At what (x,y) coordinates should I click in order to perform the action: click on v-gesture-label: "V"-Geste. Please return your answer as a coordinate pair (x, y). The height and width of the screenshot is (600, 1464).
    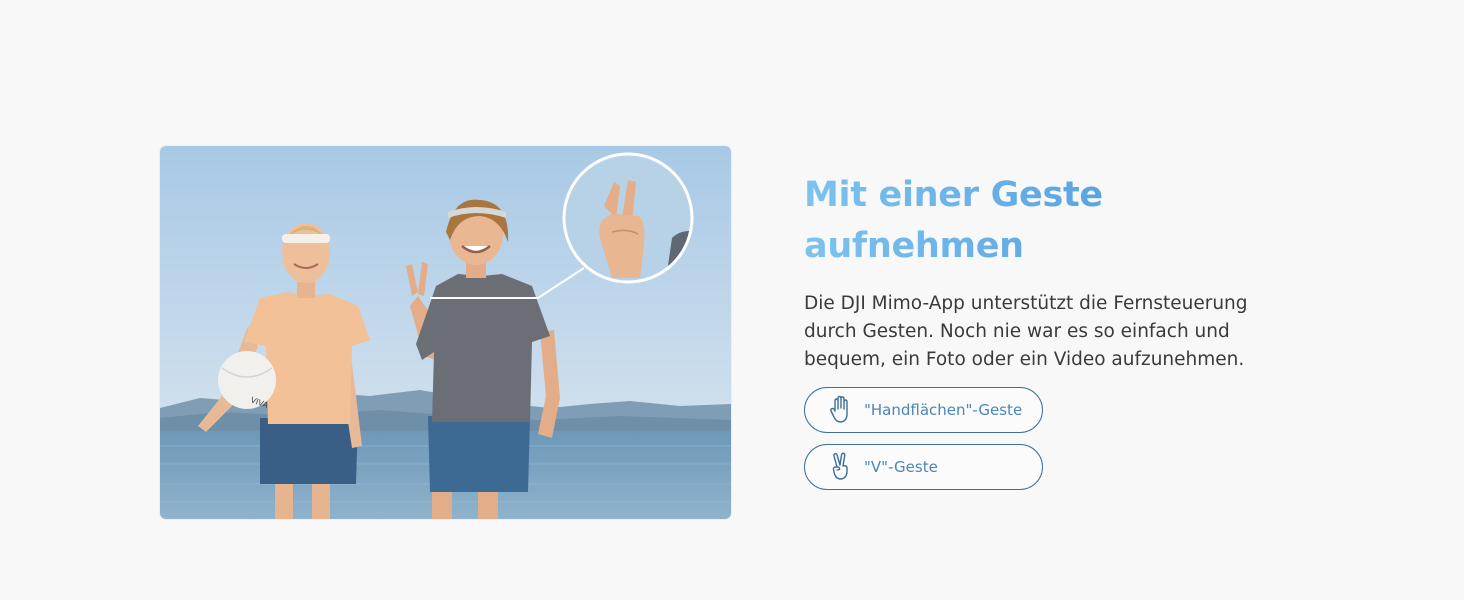
    Looking at the image, I should click on (901, 467).